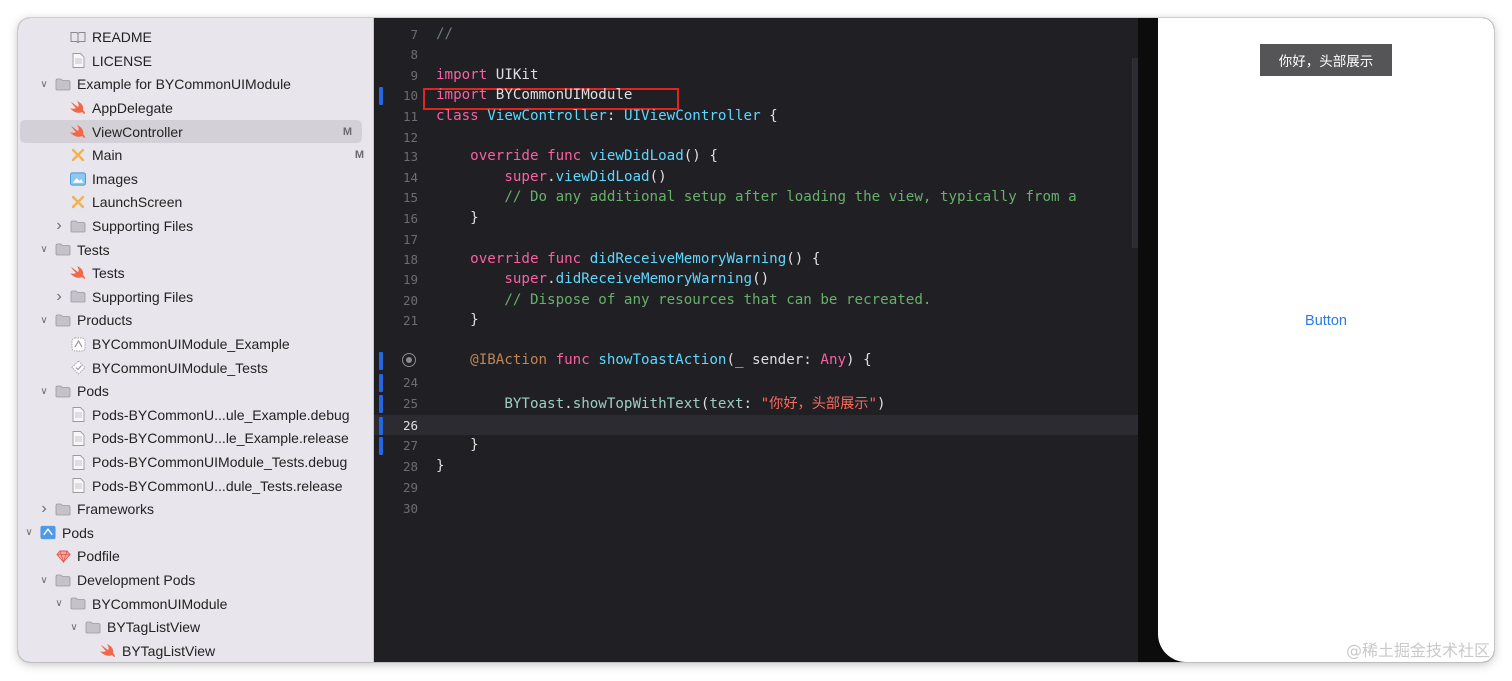  What do you see at coordinates (195, 557) in the screenshot?
I see `navigator-item: Podfile` at bounding box center [195, 557].